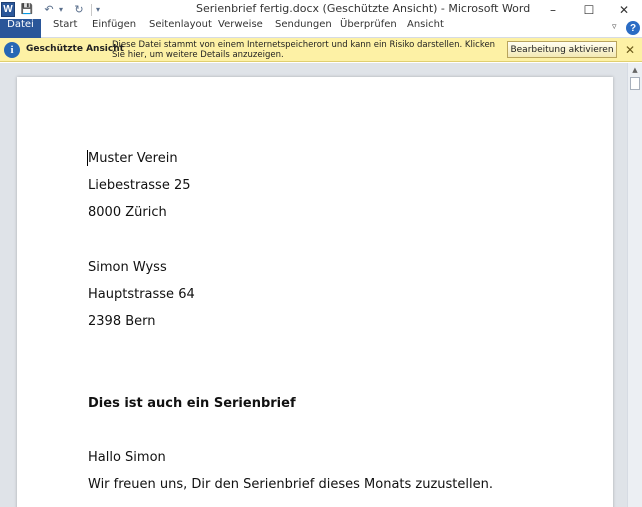 The image size is (642, 507). I want to click on maximize-window-button: ☐, so click(589, 9).